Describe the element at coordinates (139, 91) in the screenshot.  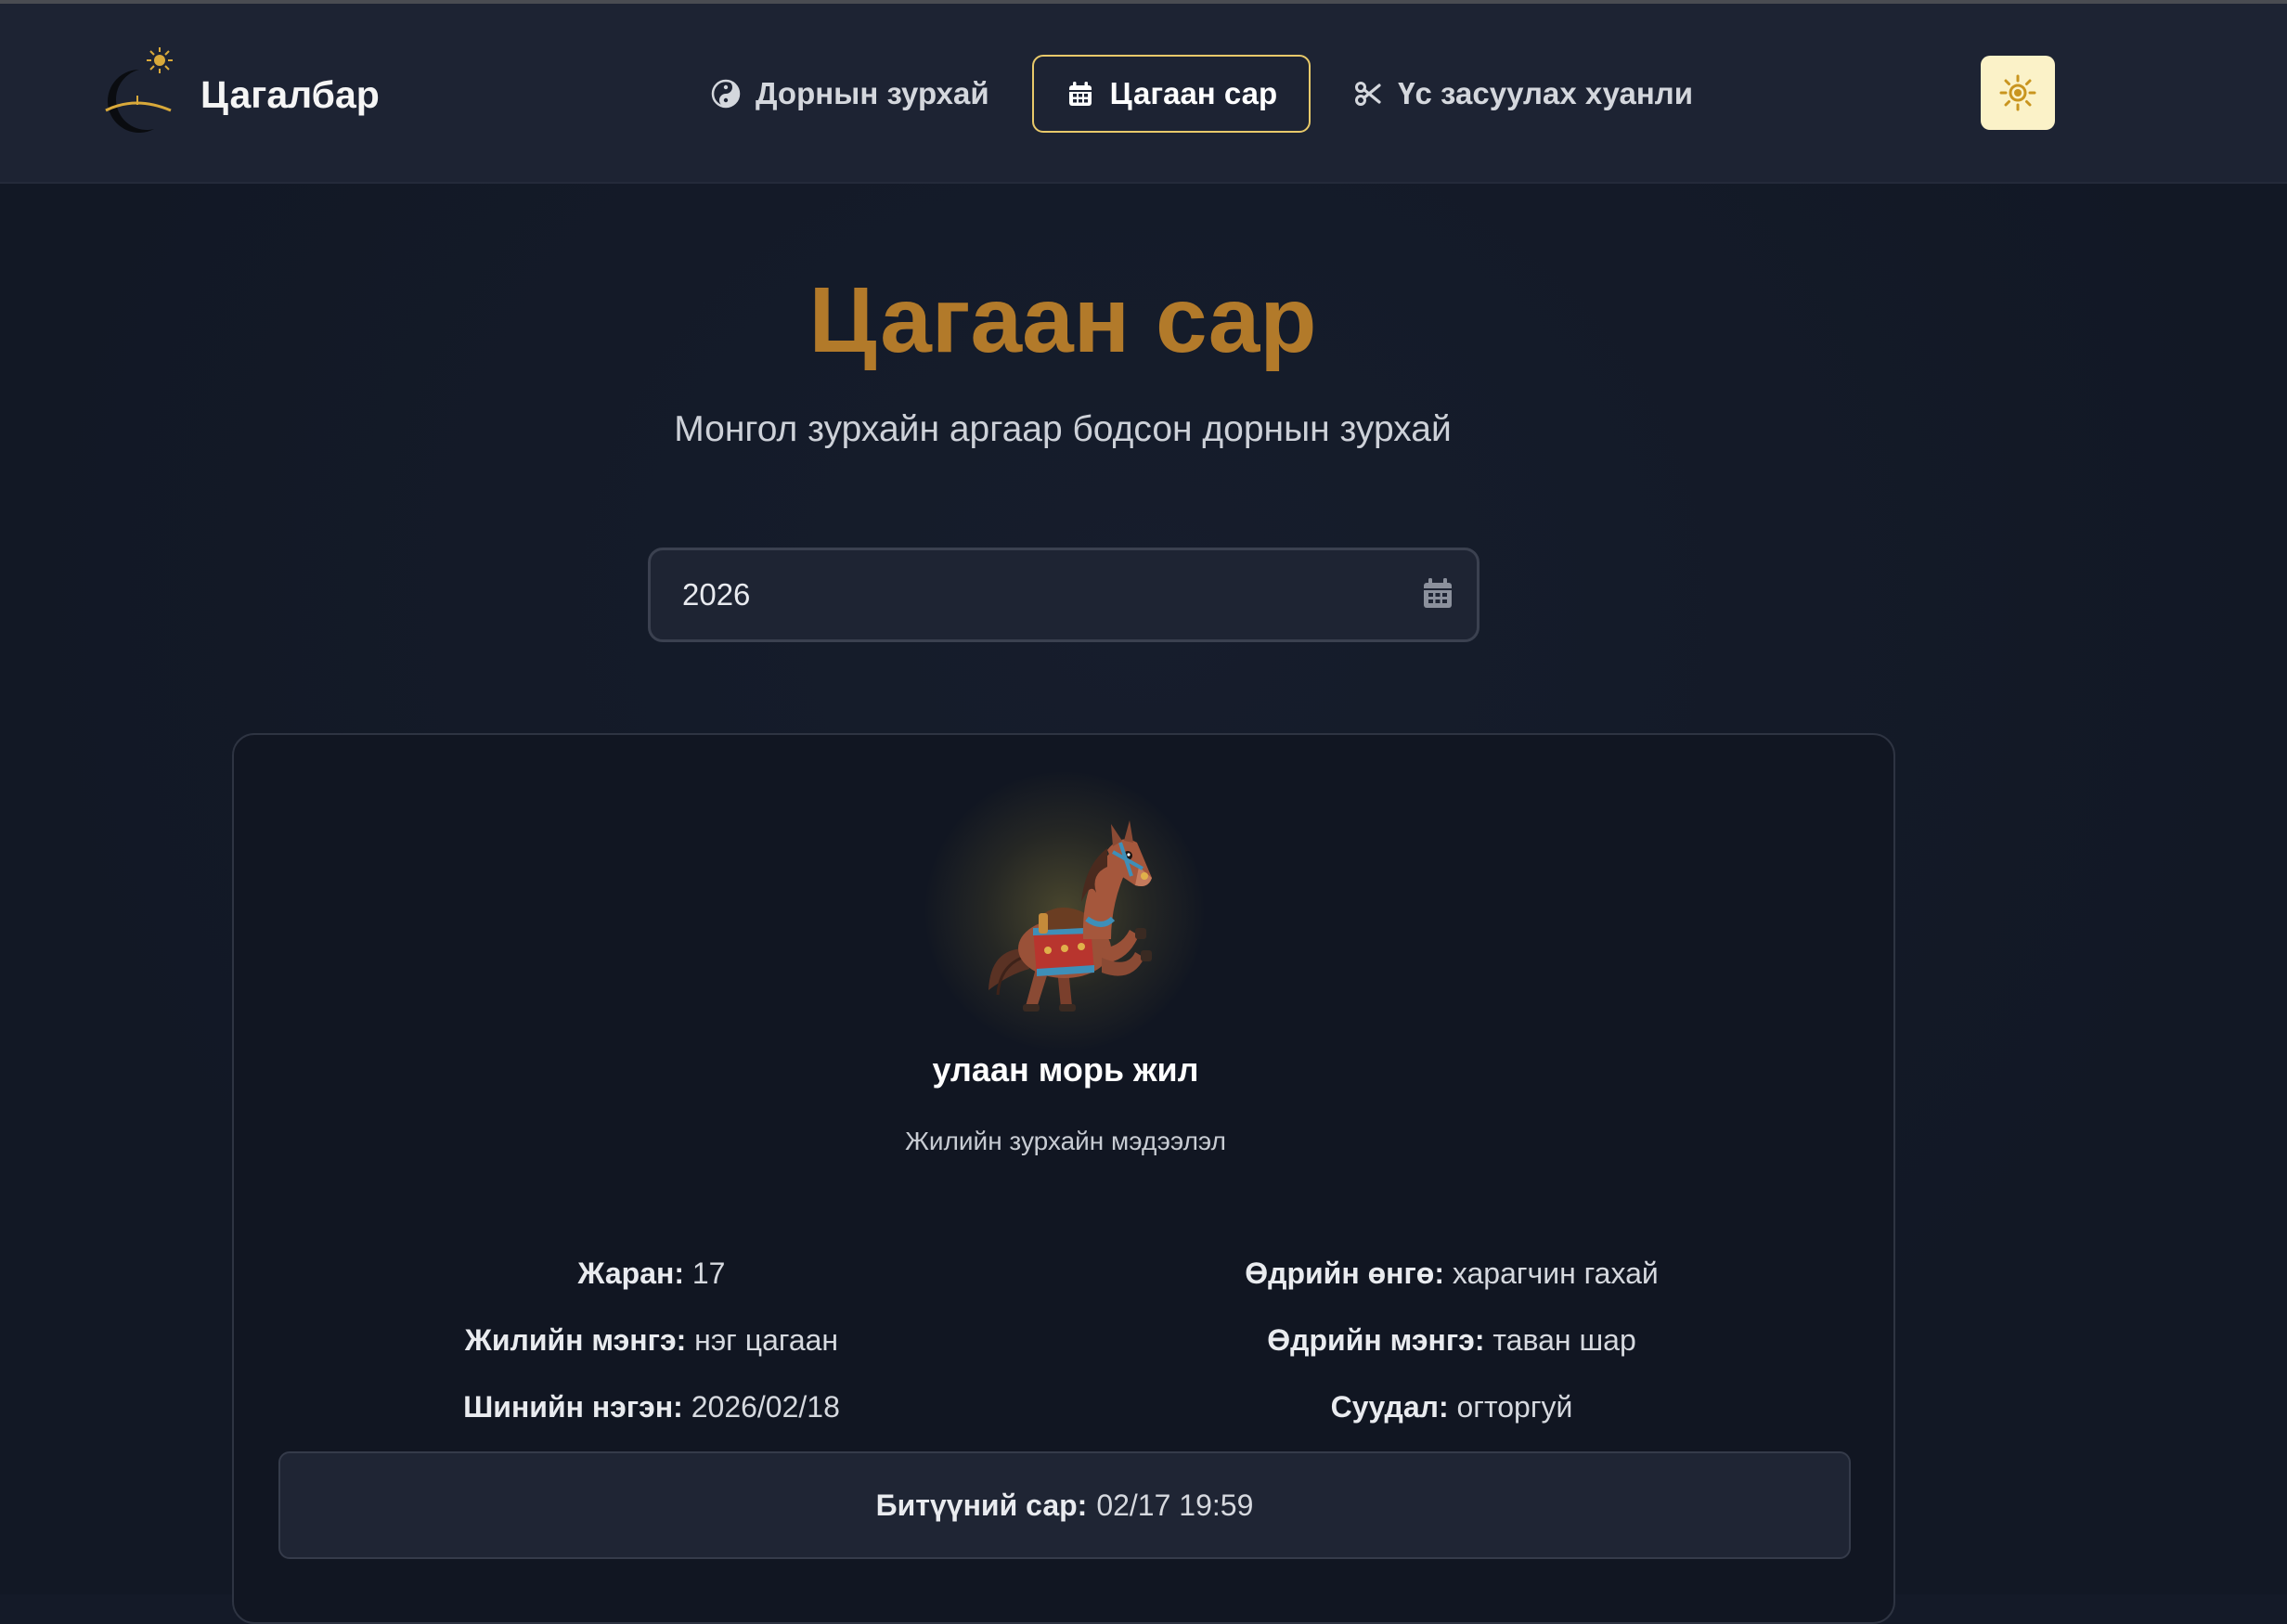
I see `logo-icon` at that location.